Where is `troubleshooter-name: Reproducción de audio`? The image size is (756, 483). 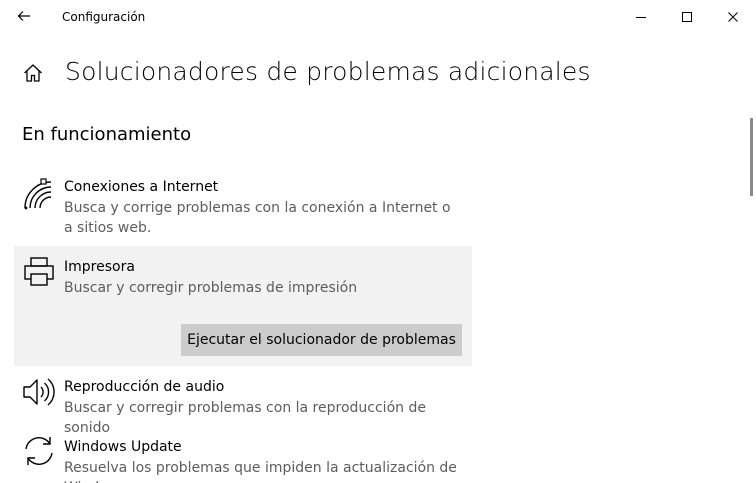 troubleshooter-name: Reproducción de audio is located at coordinates (144, 387).